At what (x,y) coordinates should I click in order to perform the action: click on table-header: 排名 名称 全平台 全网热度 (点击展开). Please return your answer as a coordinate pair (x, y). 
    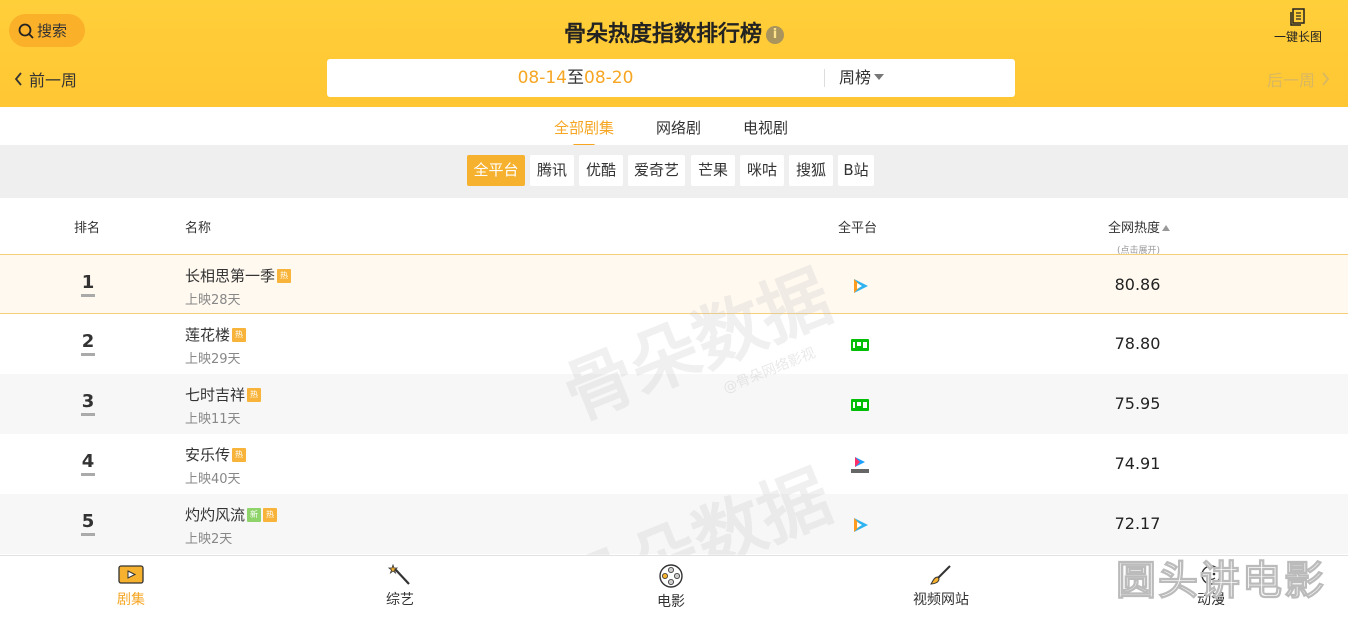
    Looking at the image, I should click on (674, 227).